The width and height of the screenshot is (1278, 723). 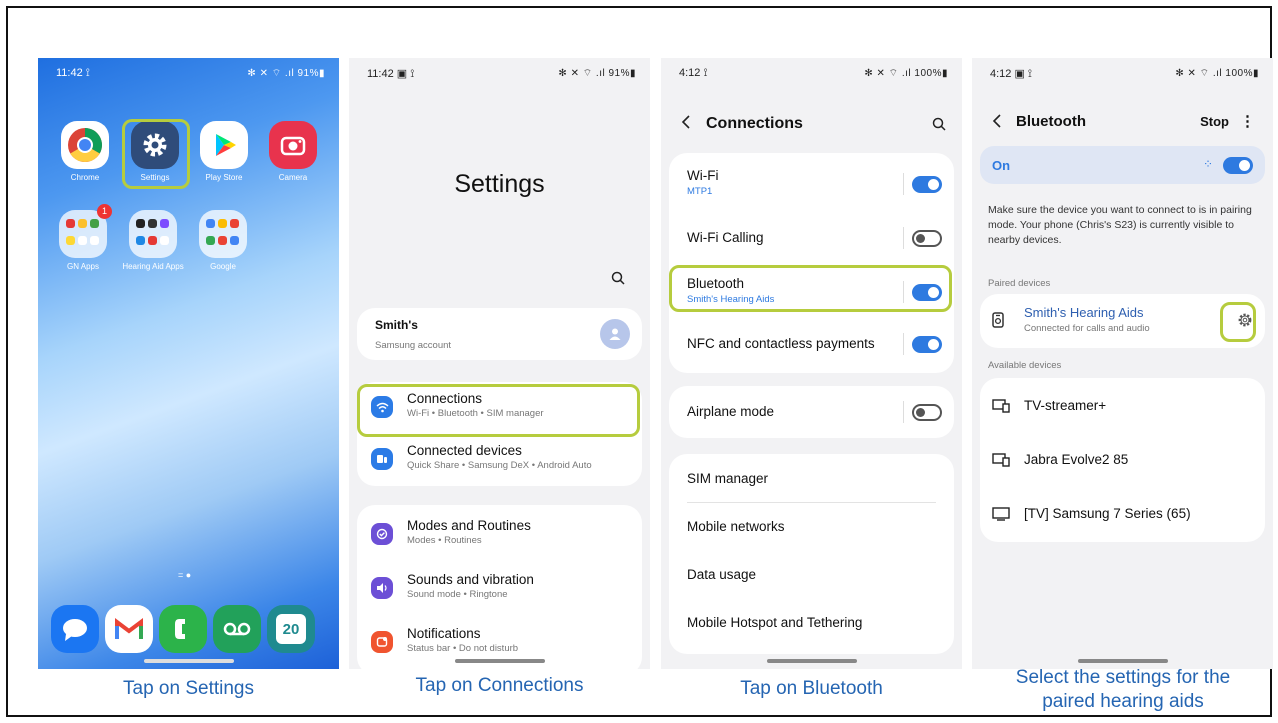 I want to click on airplane-group: Airplane mode, so click(x=811, y=412).